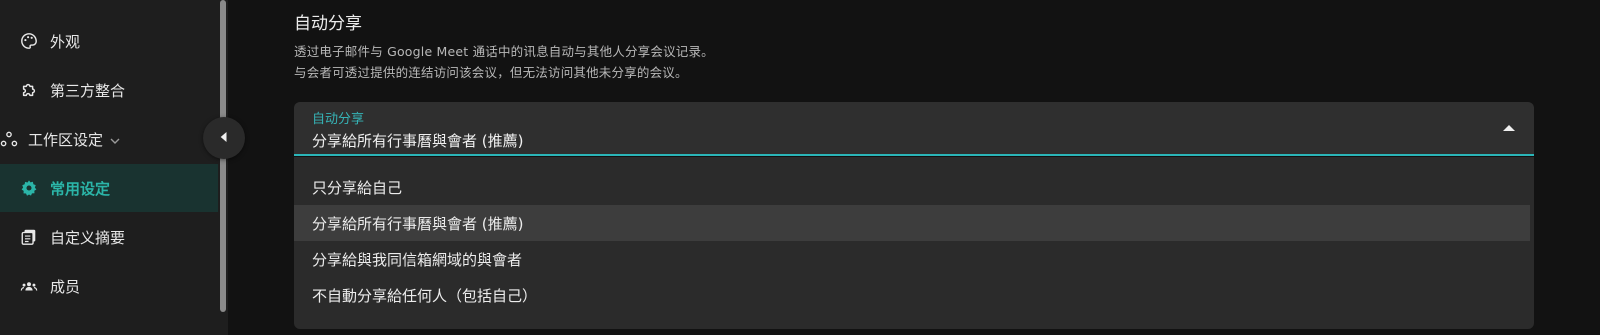 The image size is (1600, 335). I want to click on sidebar-item-custom-summary: 自定义摘要, so click(109, 237).